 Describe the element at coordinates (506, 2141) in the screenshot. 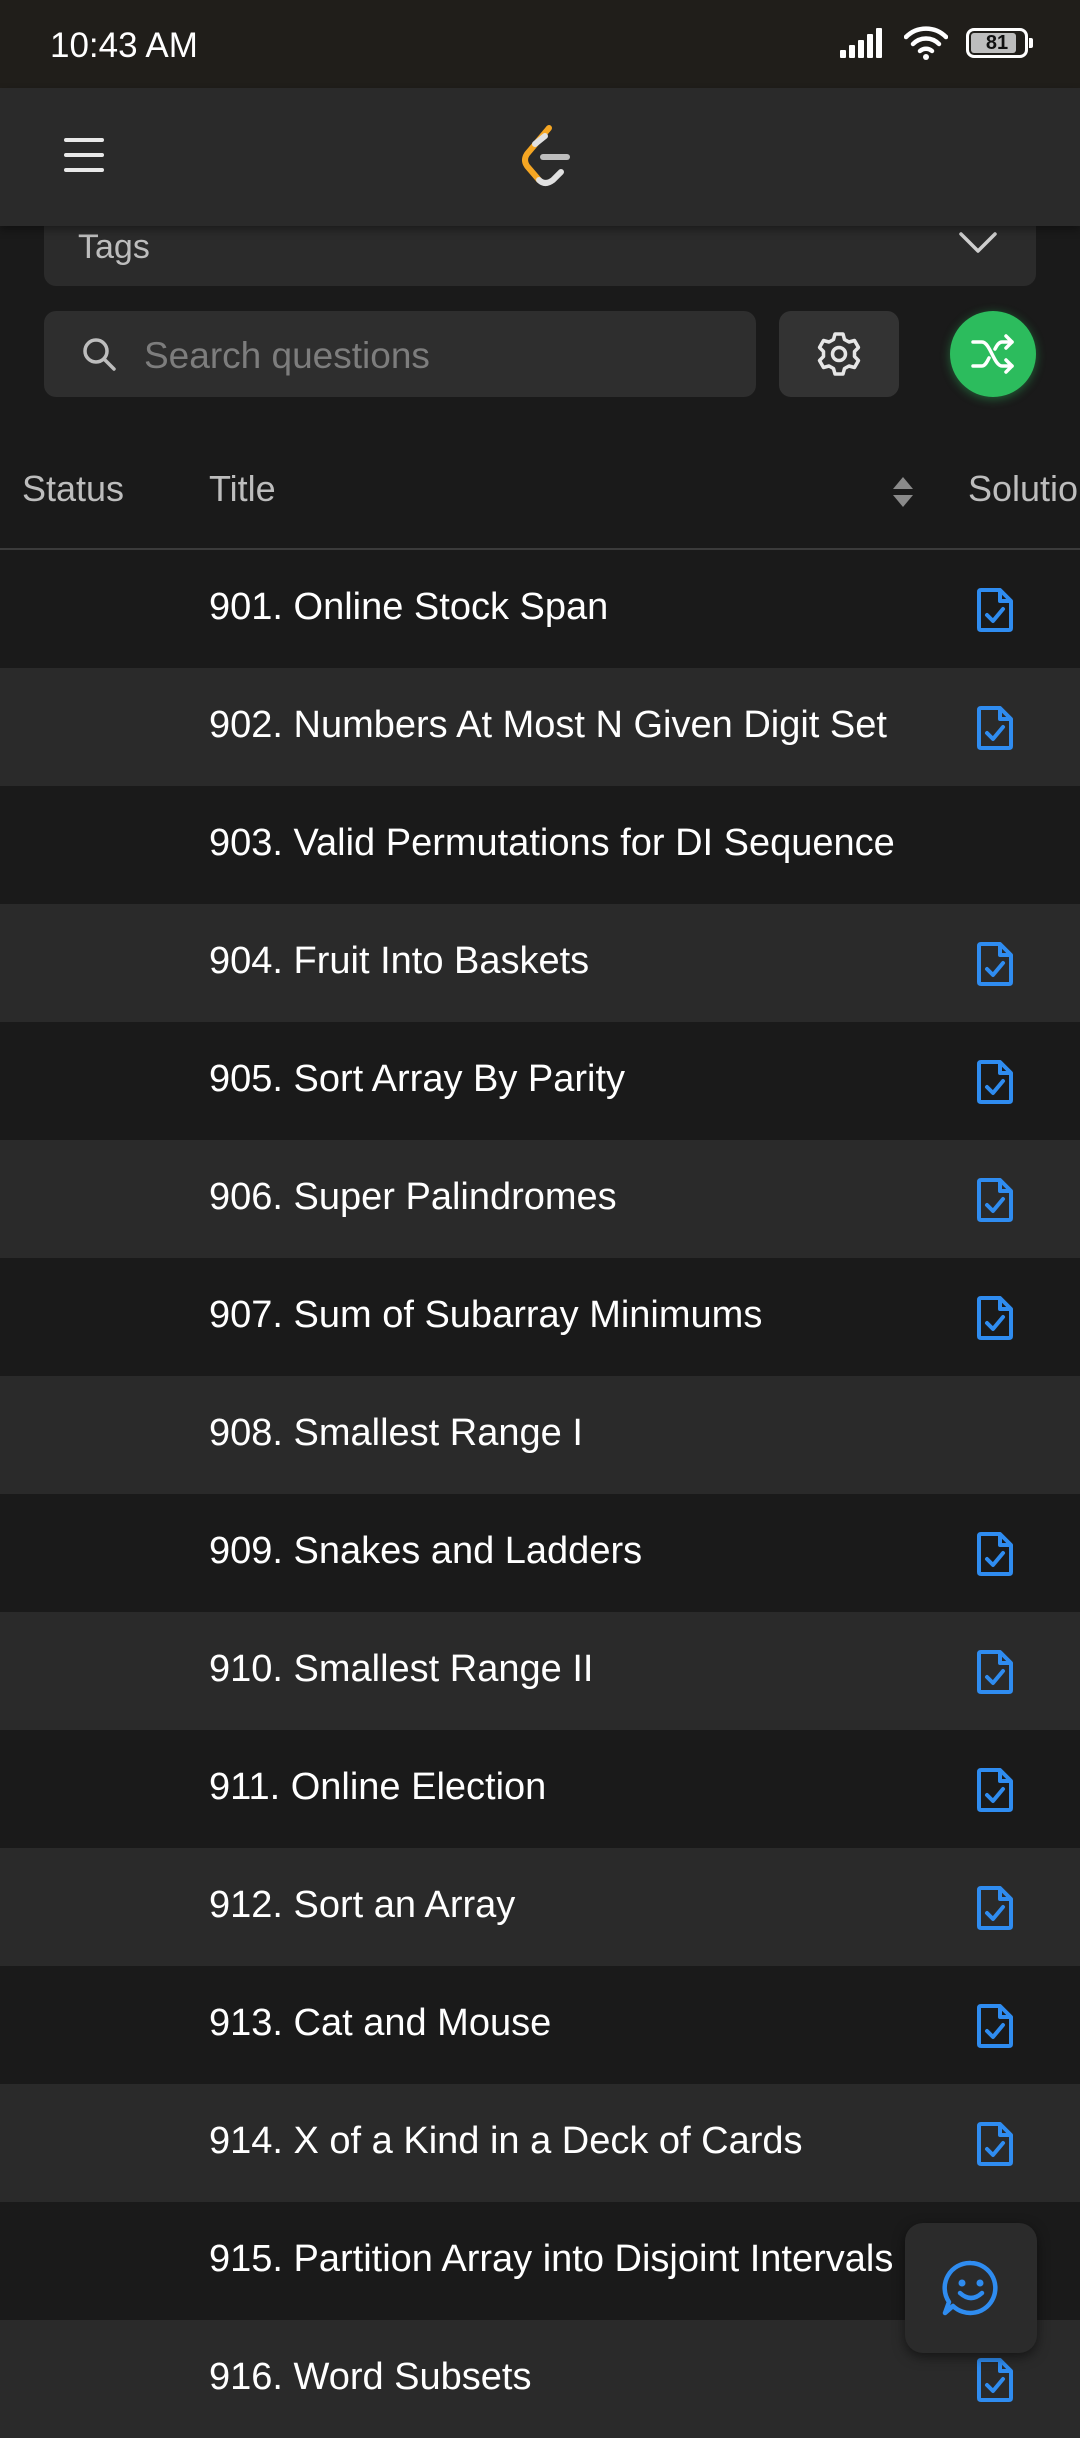

I see `question-title: 914. X of a Kind in a Deck of Cards` at that location.